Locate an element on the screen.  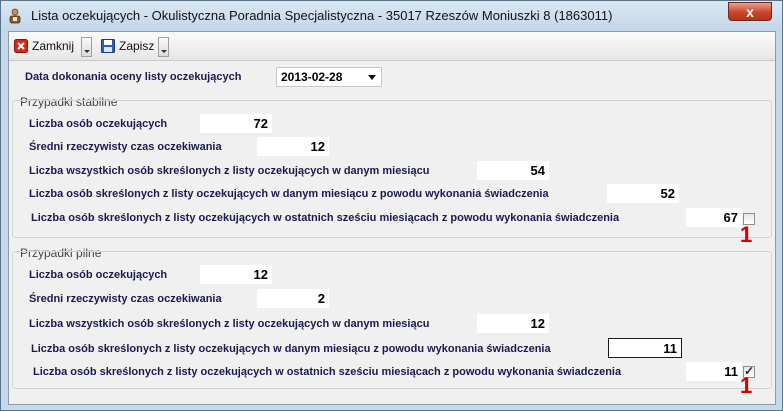
floppy-disk-icon is located at coordinates (108, 46).